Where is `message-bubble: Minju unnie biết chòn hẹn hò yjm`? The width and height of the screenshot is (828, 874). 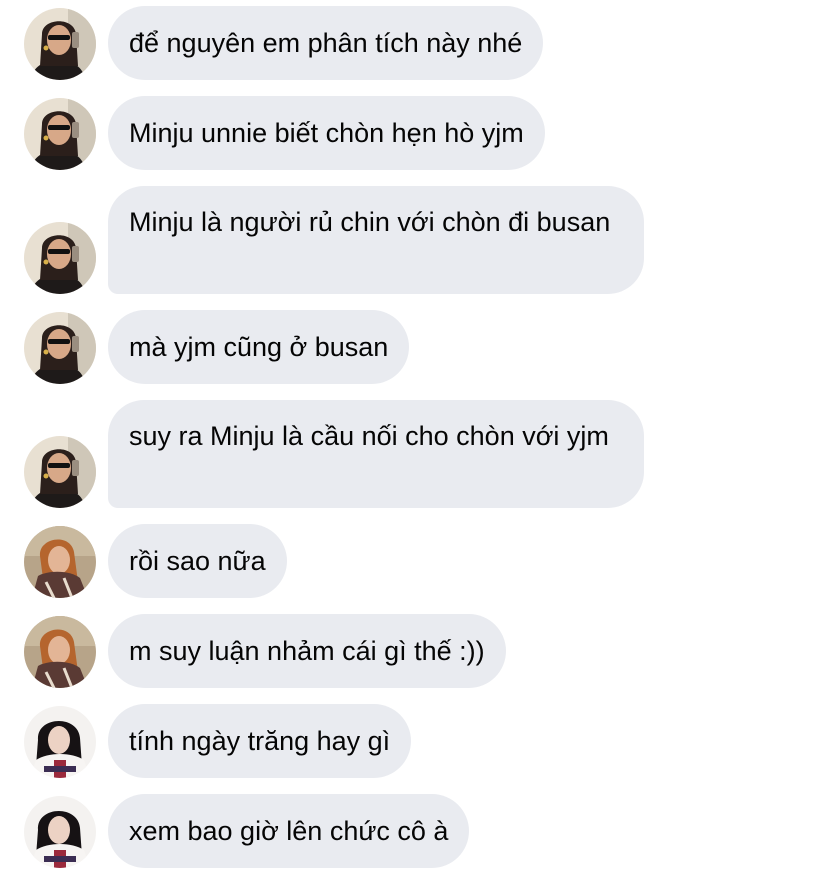 message-bubble: Minju unnie biết chòn hẹn hò yjm is located at coordinates (326, 133).